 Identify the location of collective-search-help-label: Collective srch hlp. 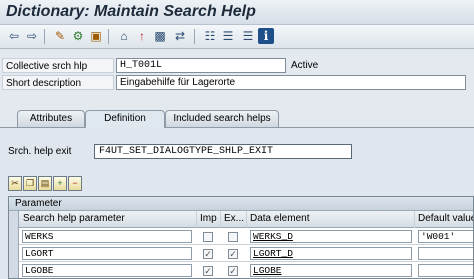
(58, 65).